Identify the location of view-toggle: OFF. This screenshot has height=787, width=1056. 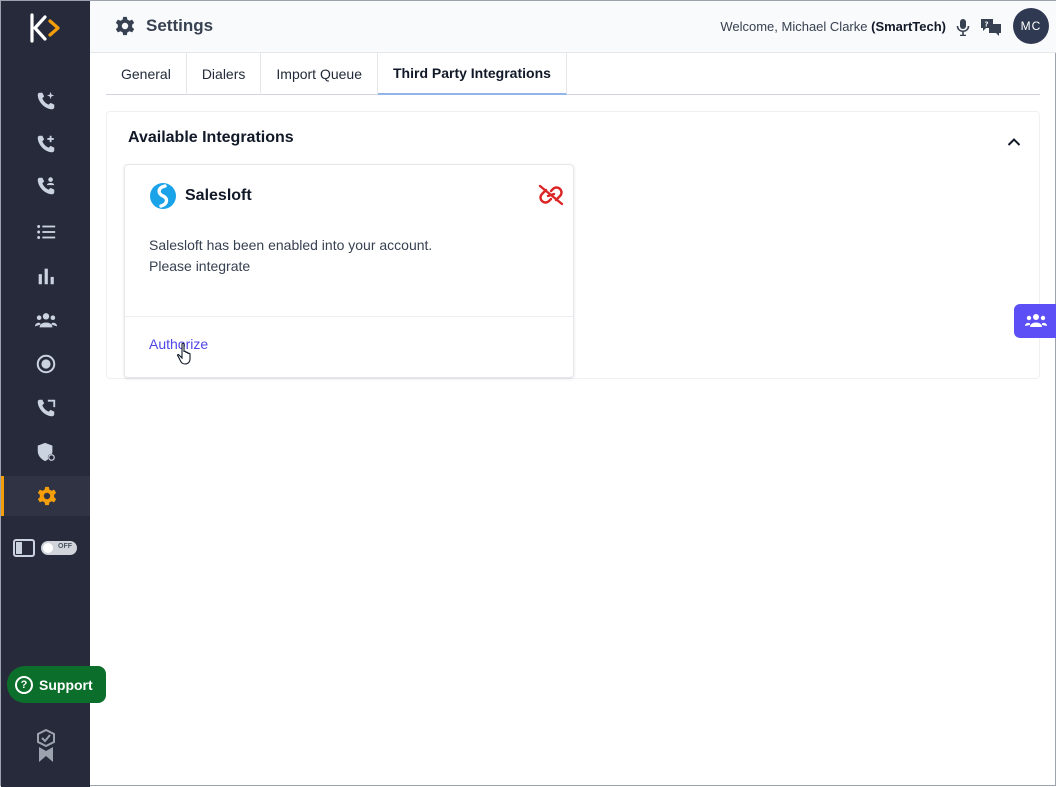
(59, 548).